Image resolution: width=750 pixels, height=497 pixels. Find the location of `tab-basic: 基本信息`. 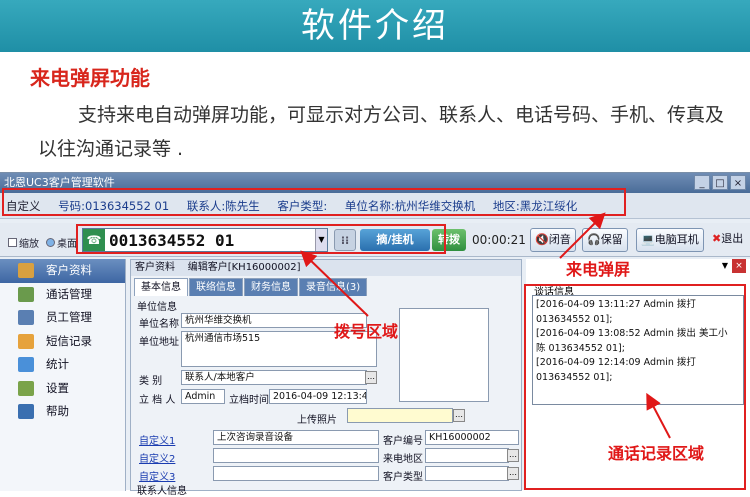

tab-basic: 基本信息 is located at coordinates (161, 287).